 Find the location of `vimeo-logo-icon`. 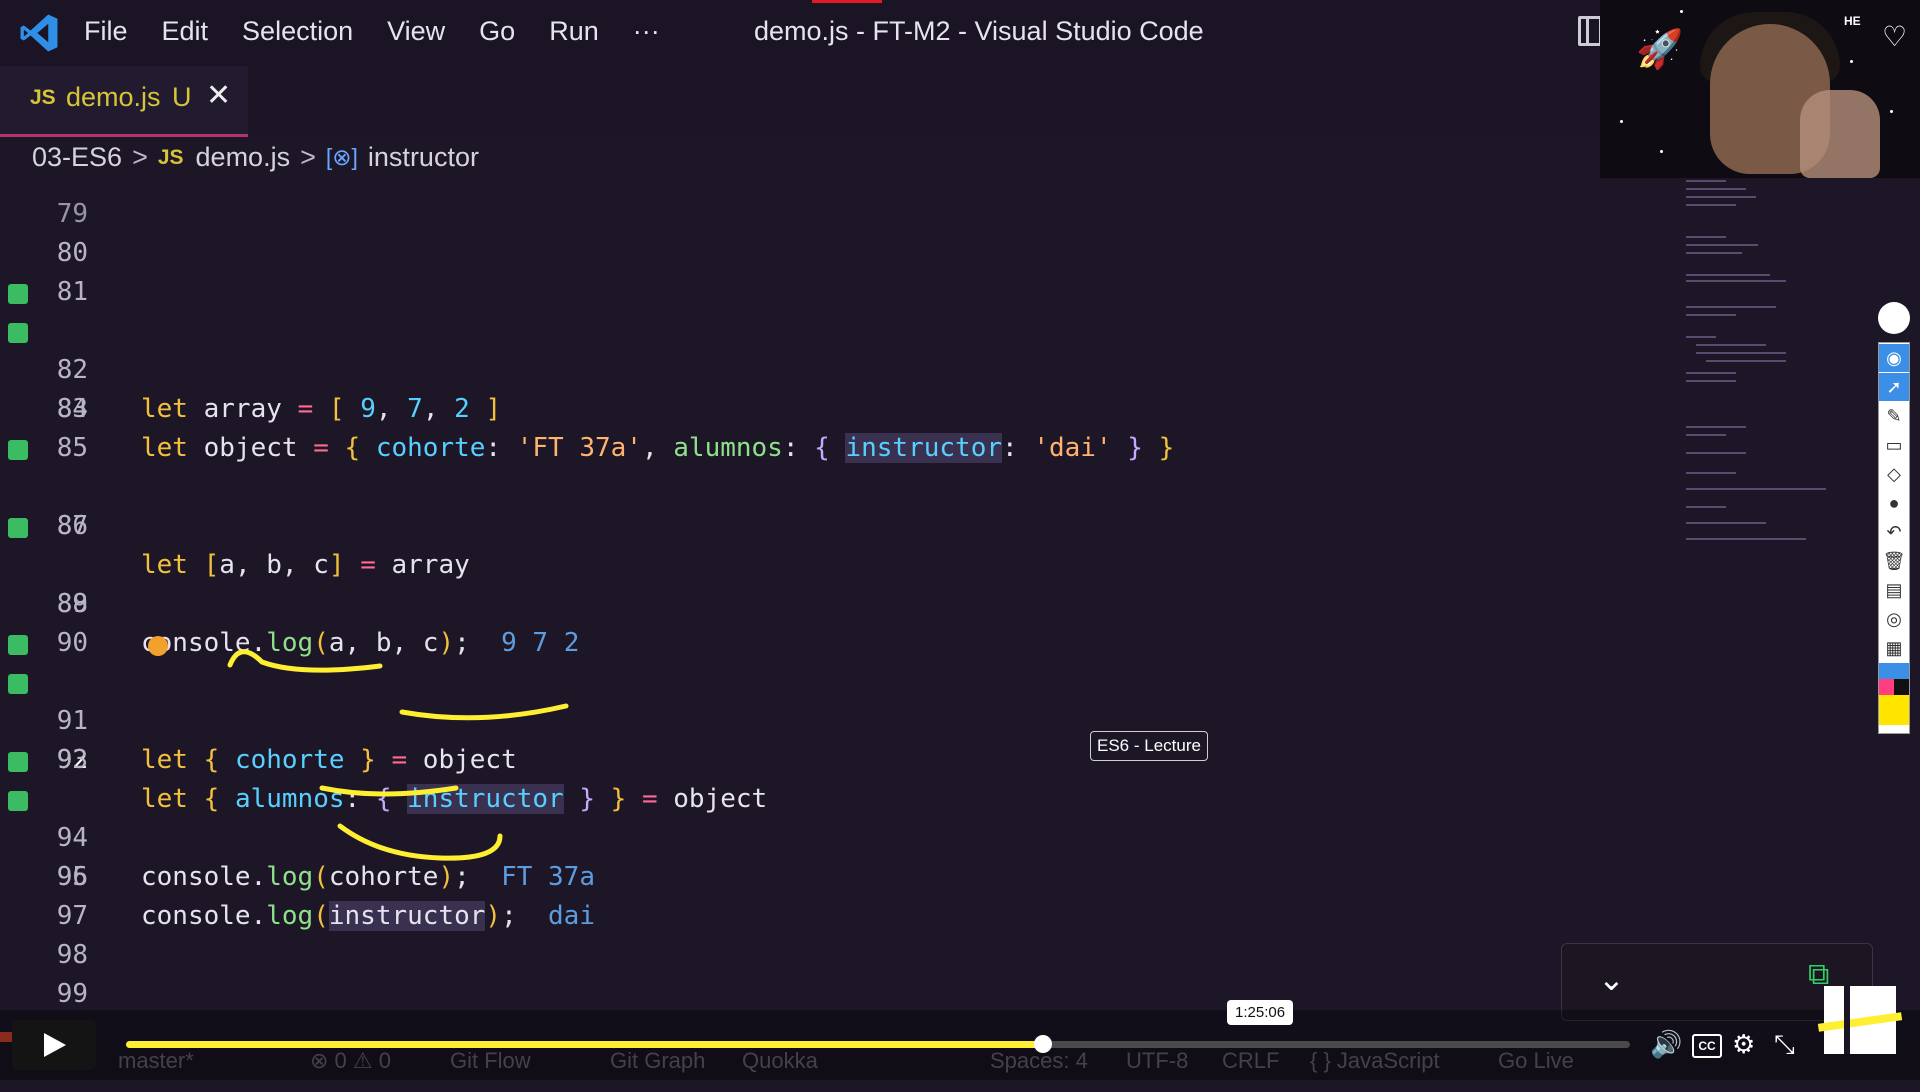

vimeo-logo-icon is located at coordinates (1860, 1020).